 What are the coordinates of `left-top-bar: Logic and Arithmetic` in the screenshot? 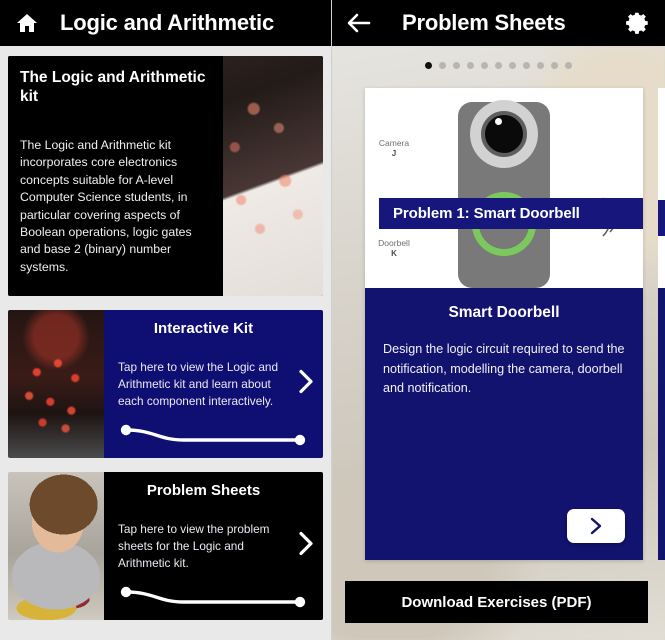 It's located at (165, 23).